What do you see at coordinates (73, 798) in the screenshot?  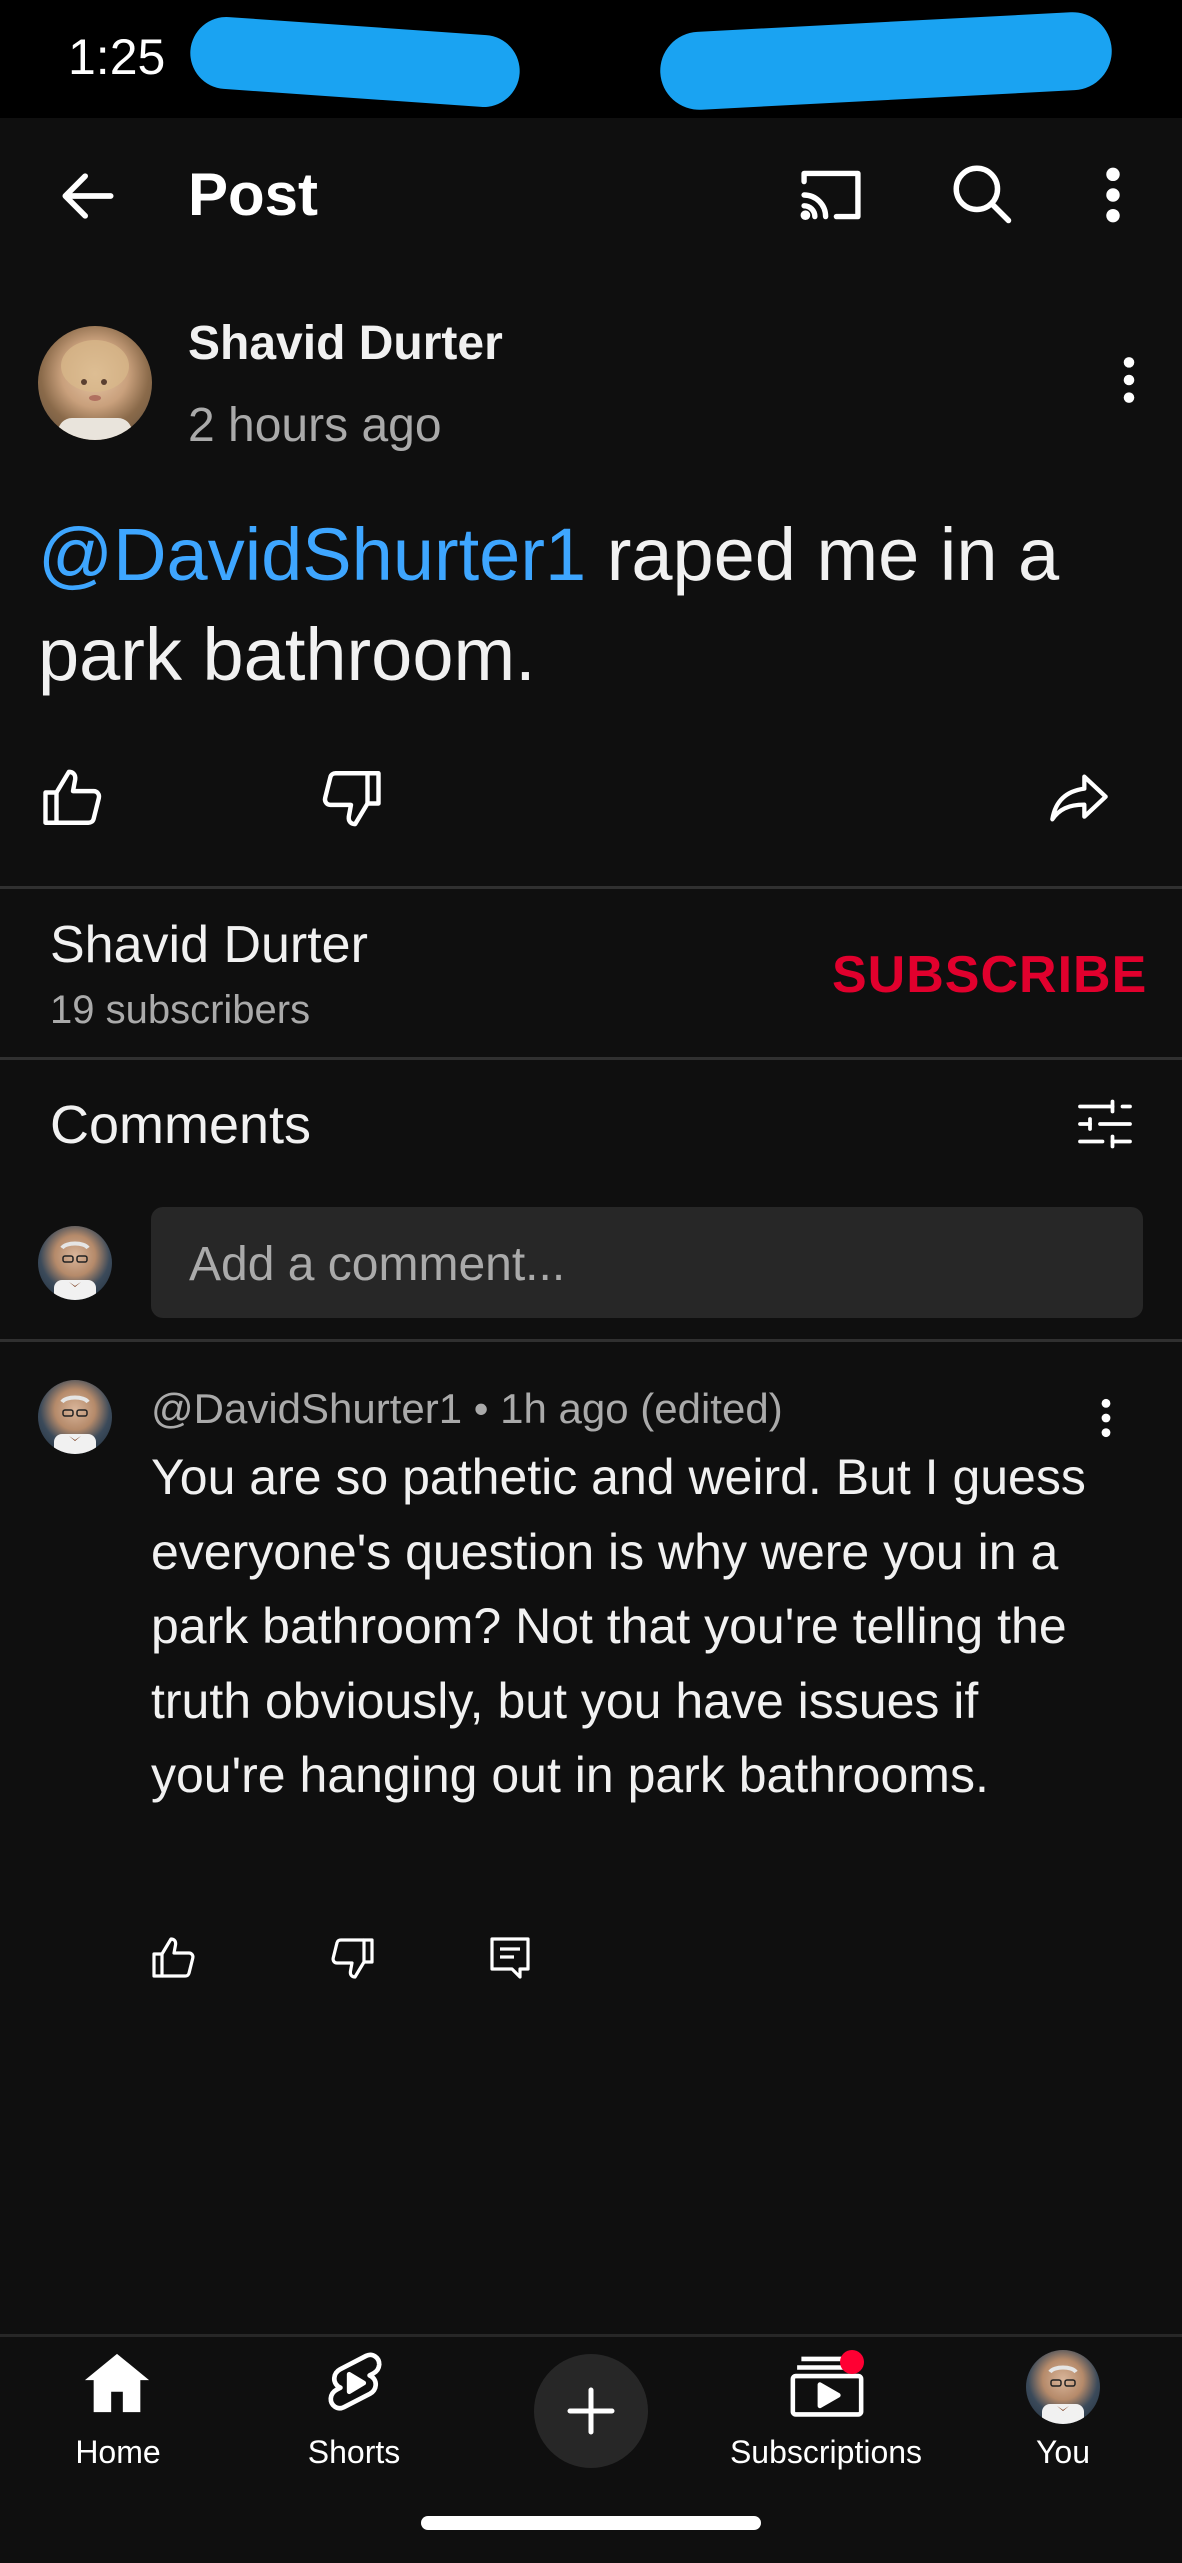 I see `like-icon` at bounding box center [73, 798].